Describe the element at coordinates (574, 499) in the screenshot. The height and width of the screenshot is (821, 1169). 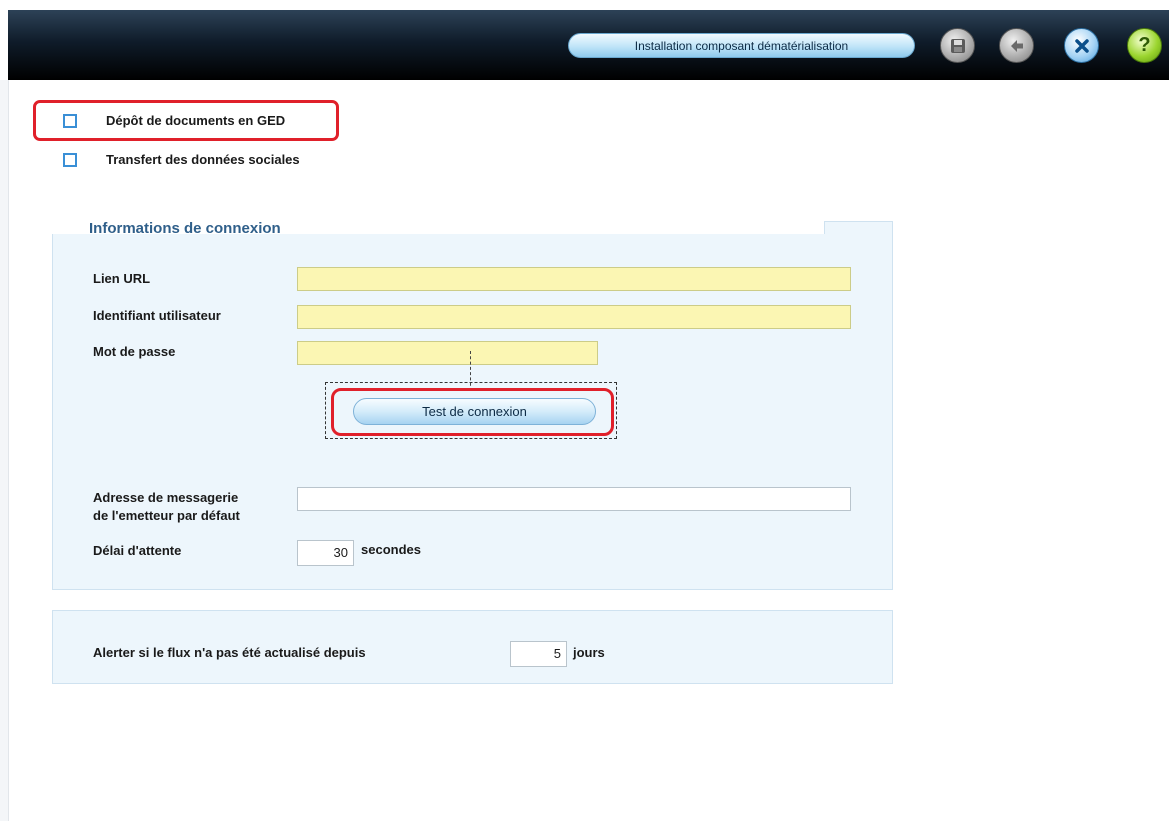
I see `email-input` at that location.